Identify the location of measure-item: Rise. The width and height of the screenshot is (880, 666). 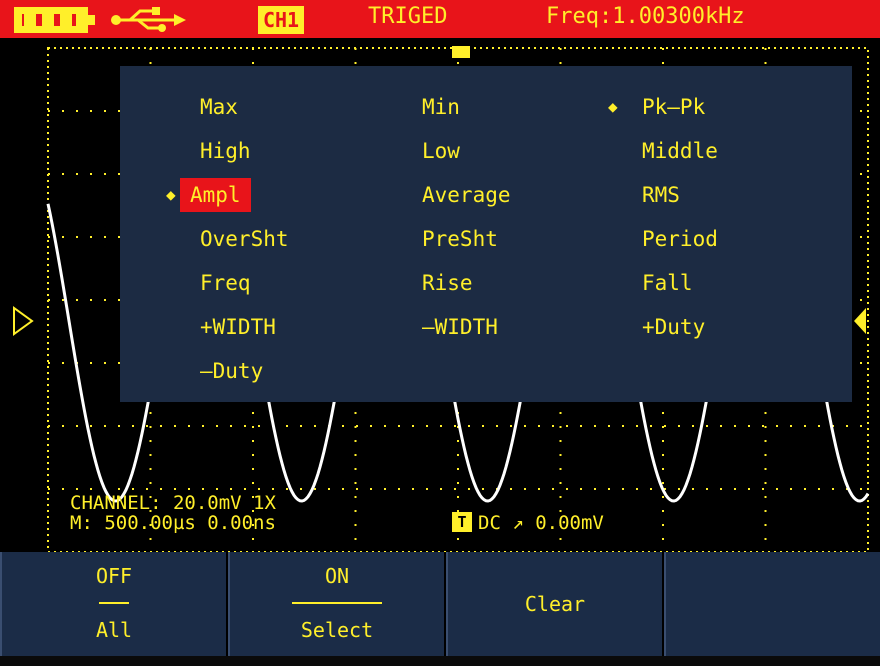
(447, 283).